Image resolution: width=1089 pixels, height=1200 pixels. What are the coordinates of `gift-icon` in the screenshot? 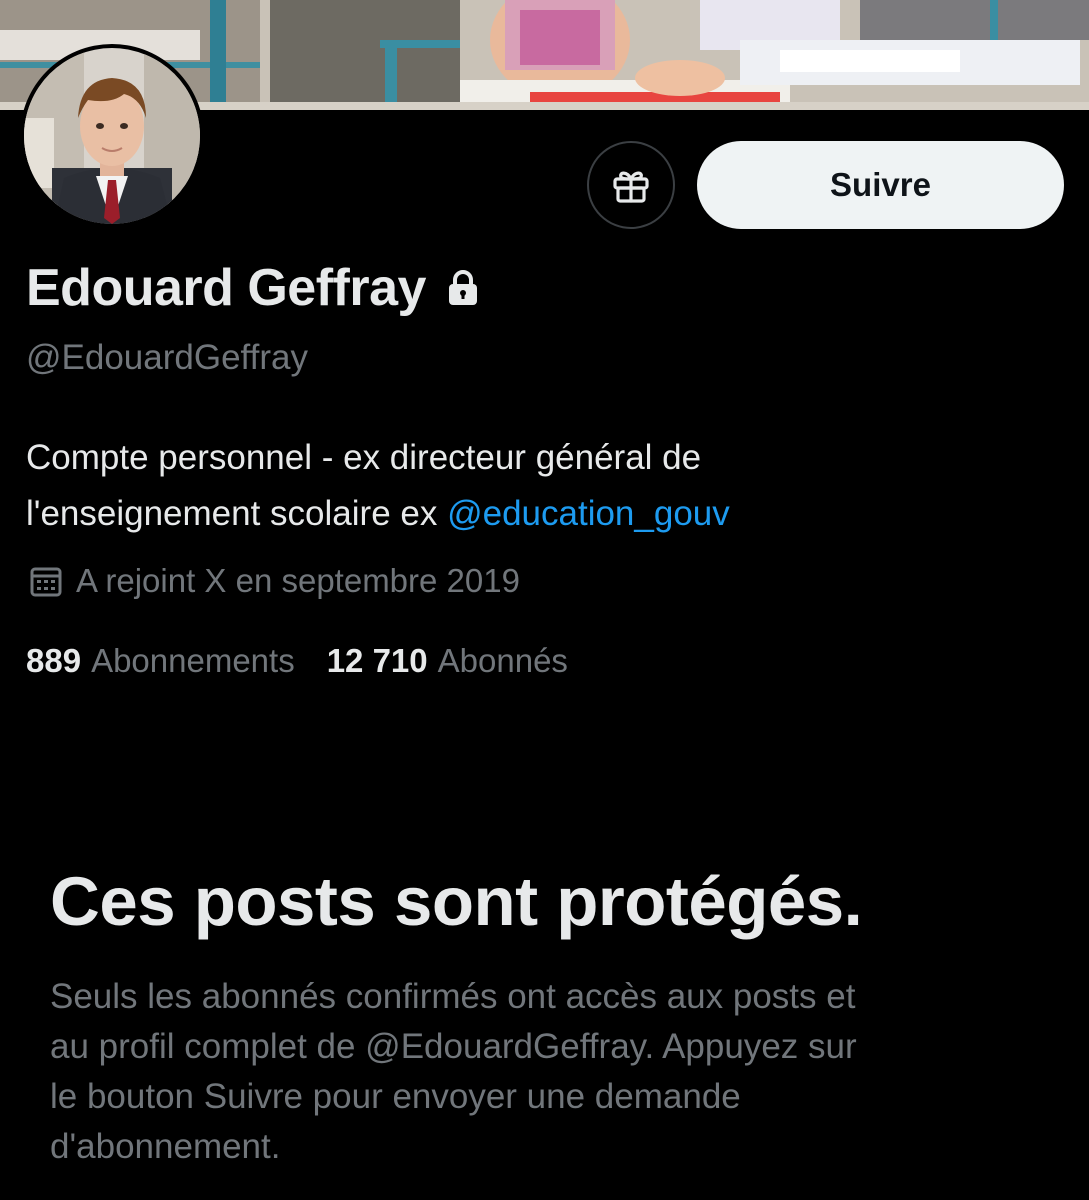 It's located at (631, 187).